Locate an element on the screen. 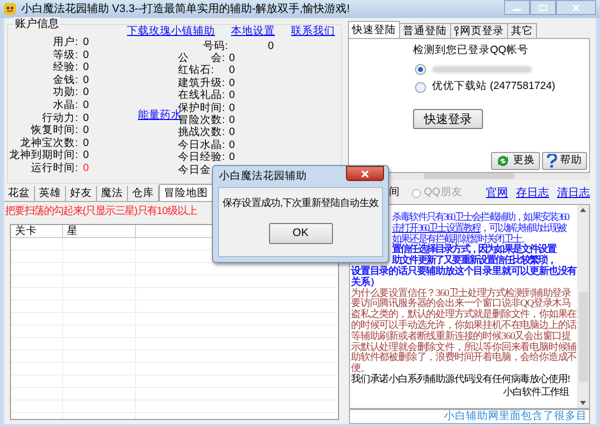 This screenshot has width=600, height=426. window-title: 小白魔法花园辅助 V3.3--打造最简单实用的辅助-解放双手,愉快游戏! is located at coordinates (185, 9).